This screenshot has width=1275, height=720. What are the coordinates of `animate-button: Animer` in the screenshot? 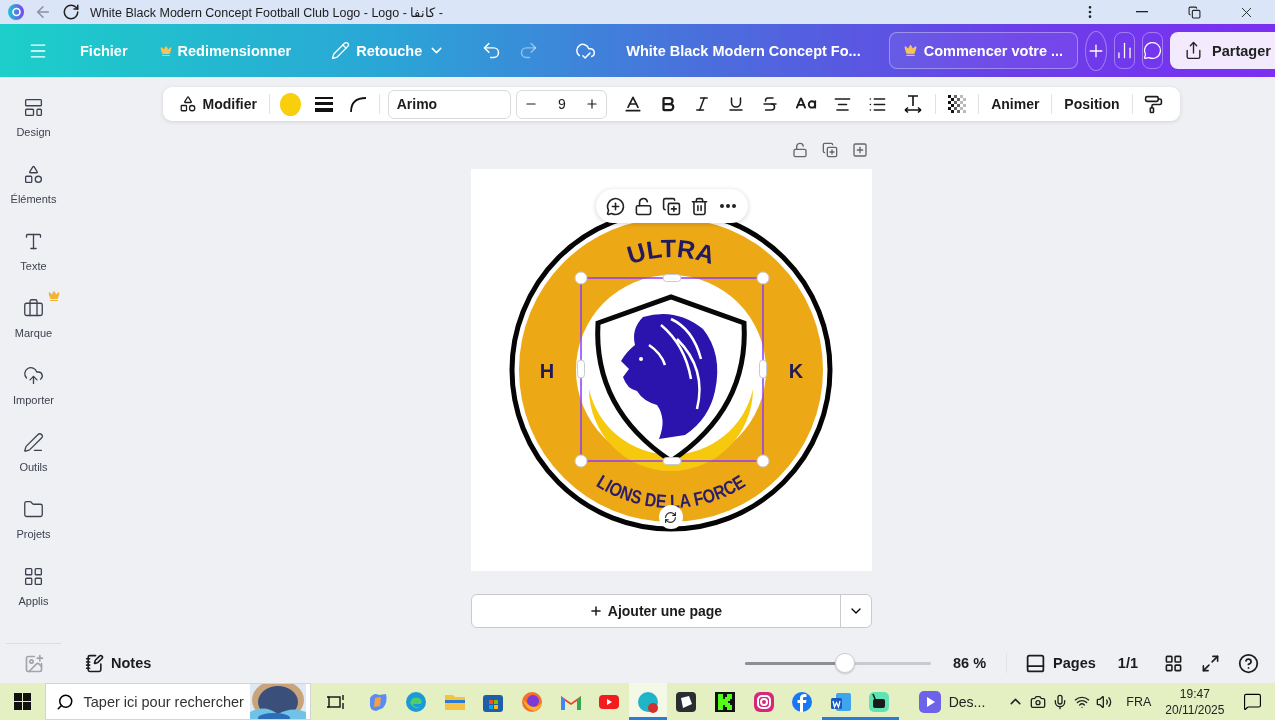 It's located at (1015, 104).